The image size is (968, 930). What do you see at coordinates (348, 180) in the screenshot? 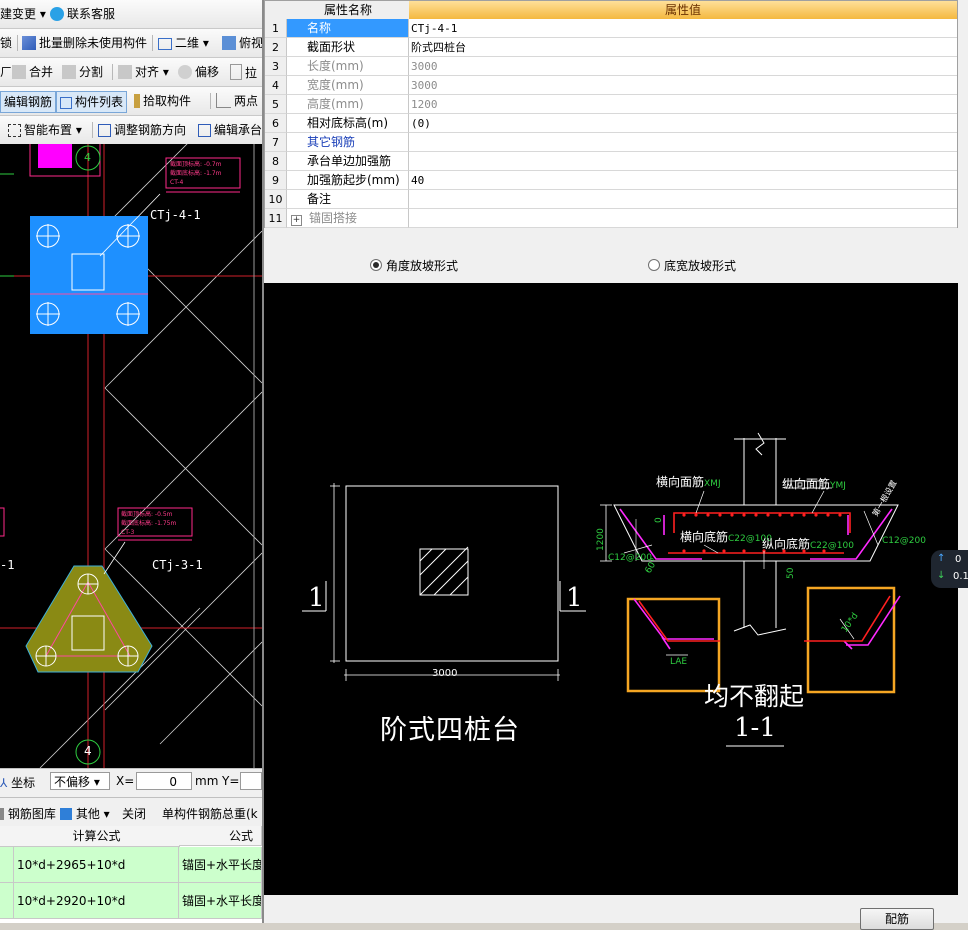
I see `property-name: 加强筋起步(mm)` at bounding box center [348, 180].